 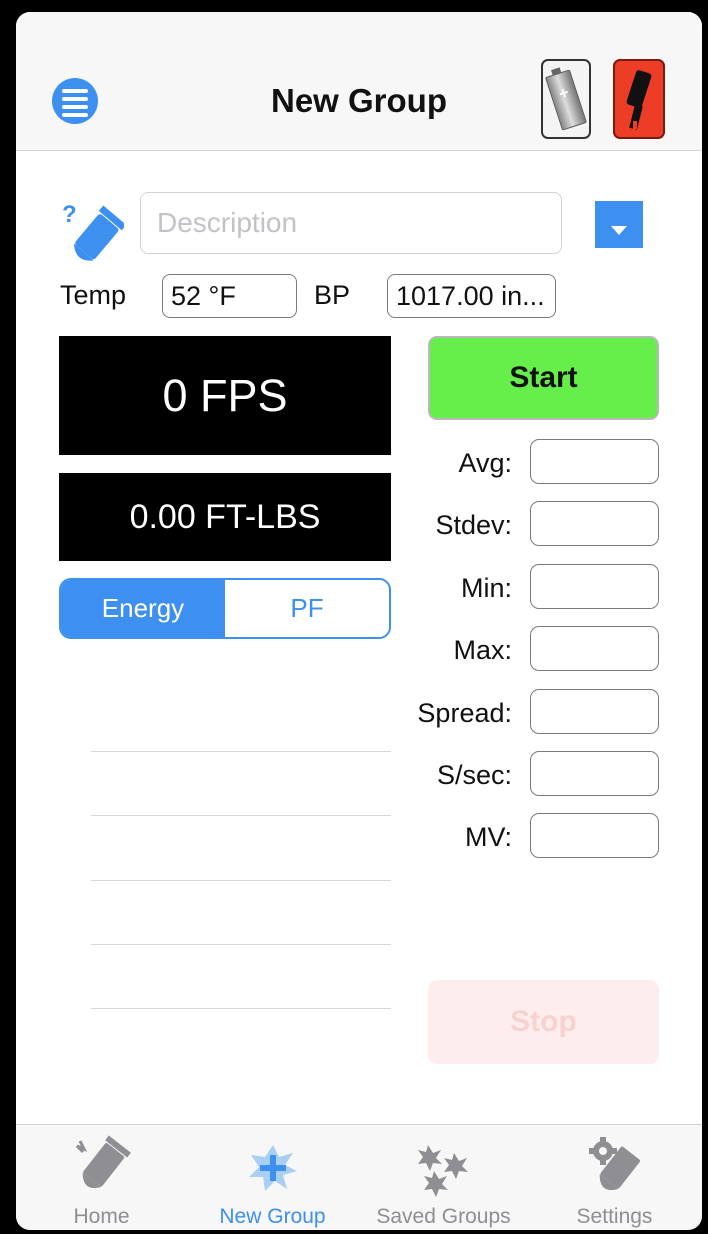 I want to click on spread-field, so click(x=594, y=711).